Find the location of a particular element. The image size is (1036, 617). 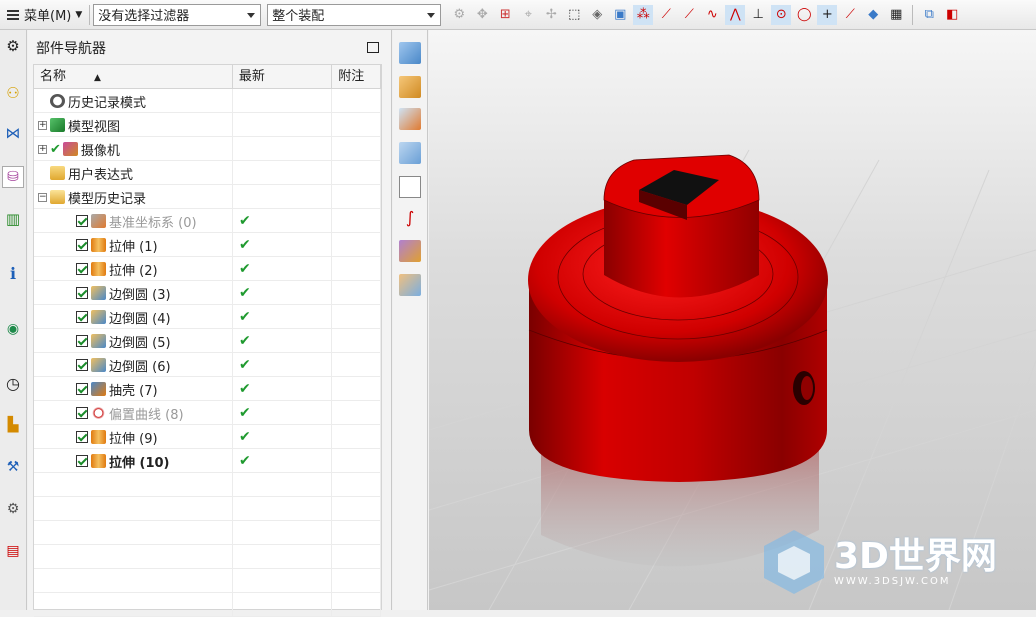

tree-row: 用户表达式 is located at coordinates (207, 173).